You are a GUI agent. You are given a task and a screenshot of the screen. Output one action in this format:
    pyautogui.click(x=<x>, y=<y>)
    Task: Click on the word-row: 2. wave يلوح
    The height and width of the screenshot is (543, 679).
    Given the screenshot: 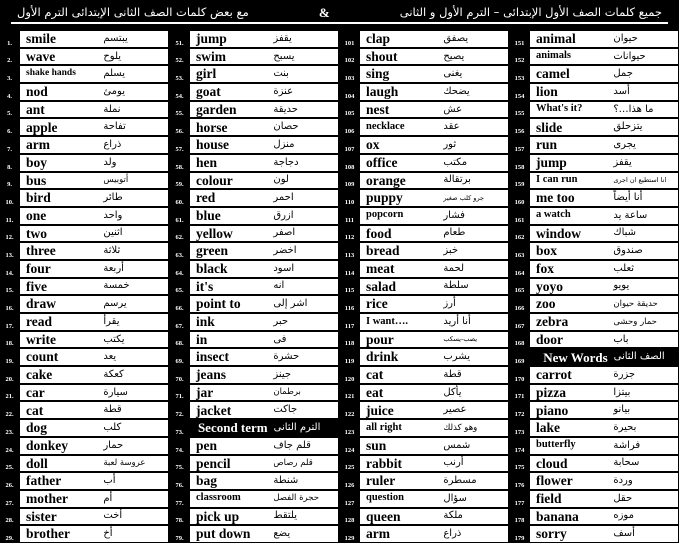 What is the action you would take?
    pyautogui.click(x=84, y=56)
    